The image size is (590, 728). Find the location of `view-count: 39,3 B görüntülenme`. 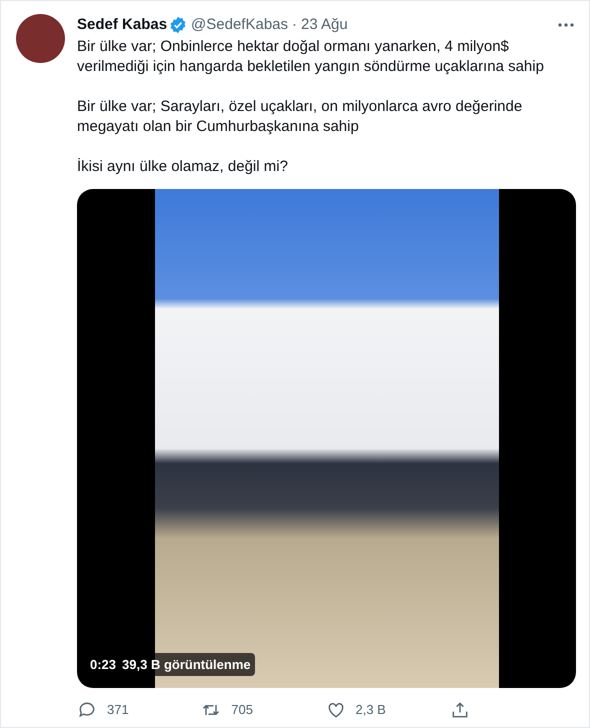

view-count: 39,3 B görüntülenme is located at coordinates (186, 665).